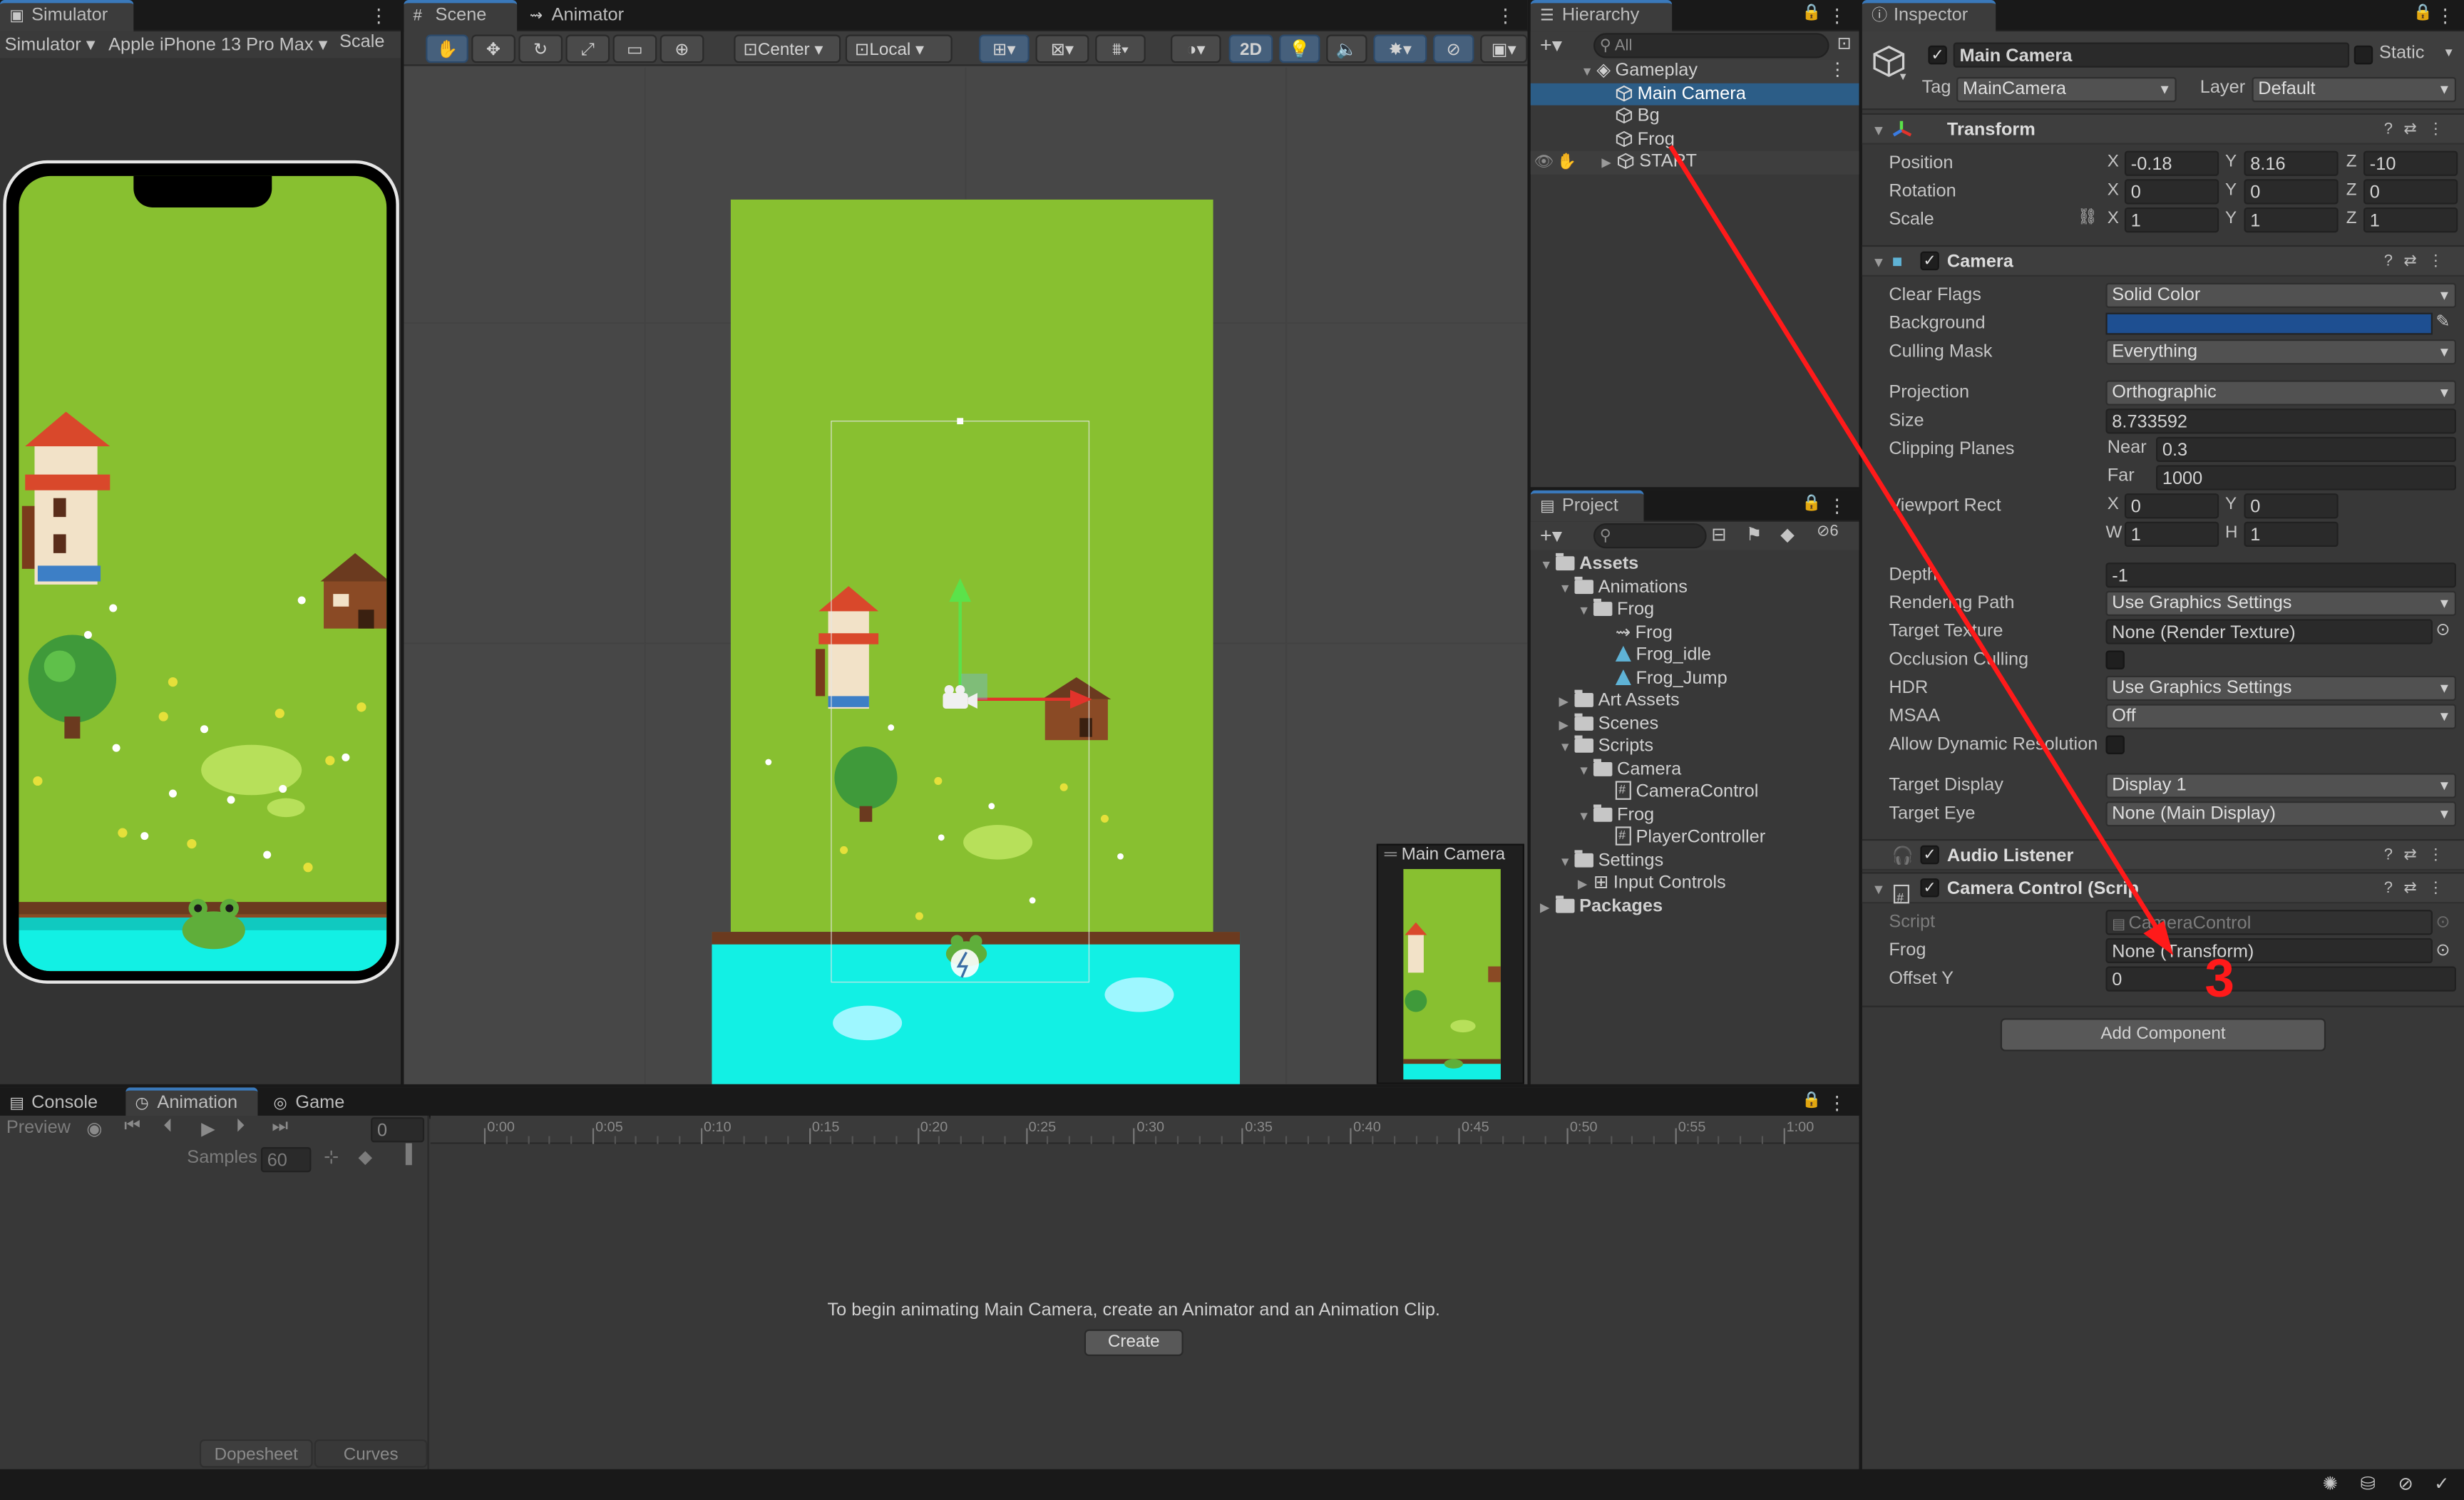 The height and width of the screenshot is (1500, 2464). Describe the element at coordinates (2410, 163) in the screenshot. I see `position-z-field: -10` at that location.